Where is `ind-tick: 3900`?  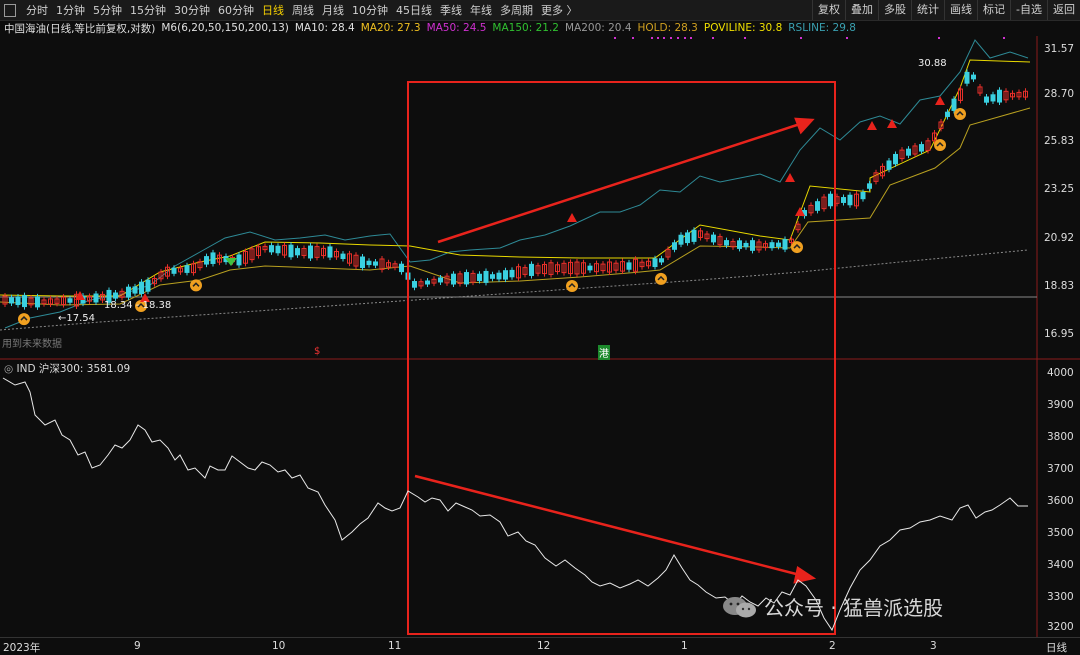 ind-tick: 3900 is located at coordinates (1060, 405).